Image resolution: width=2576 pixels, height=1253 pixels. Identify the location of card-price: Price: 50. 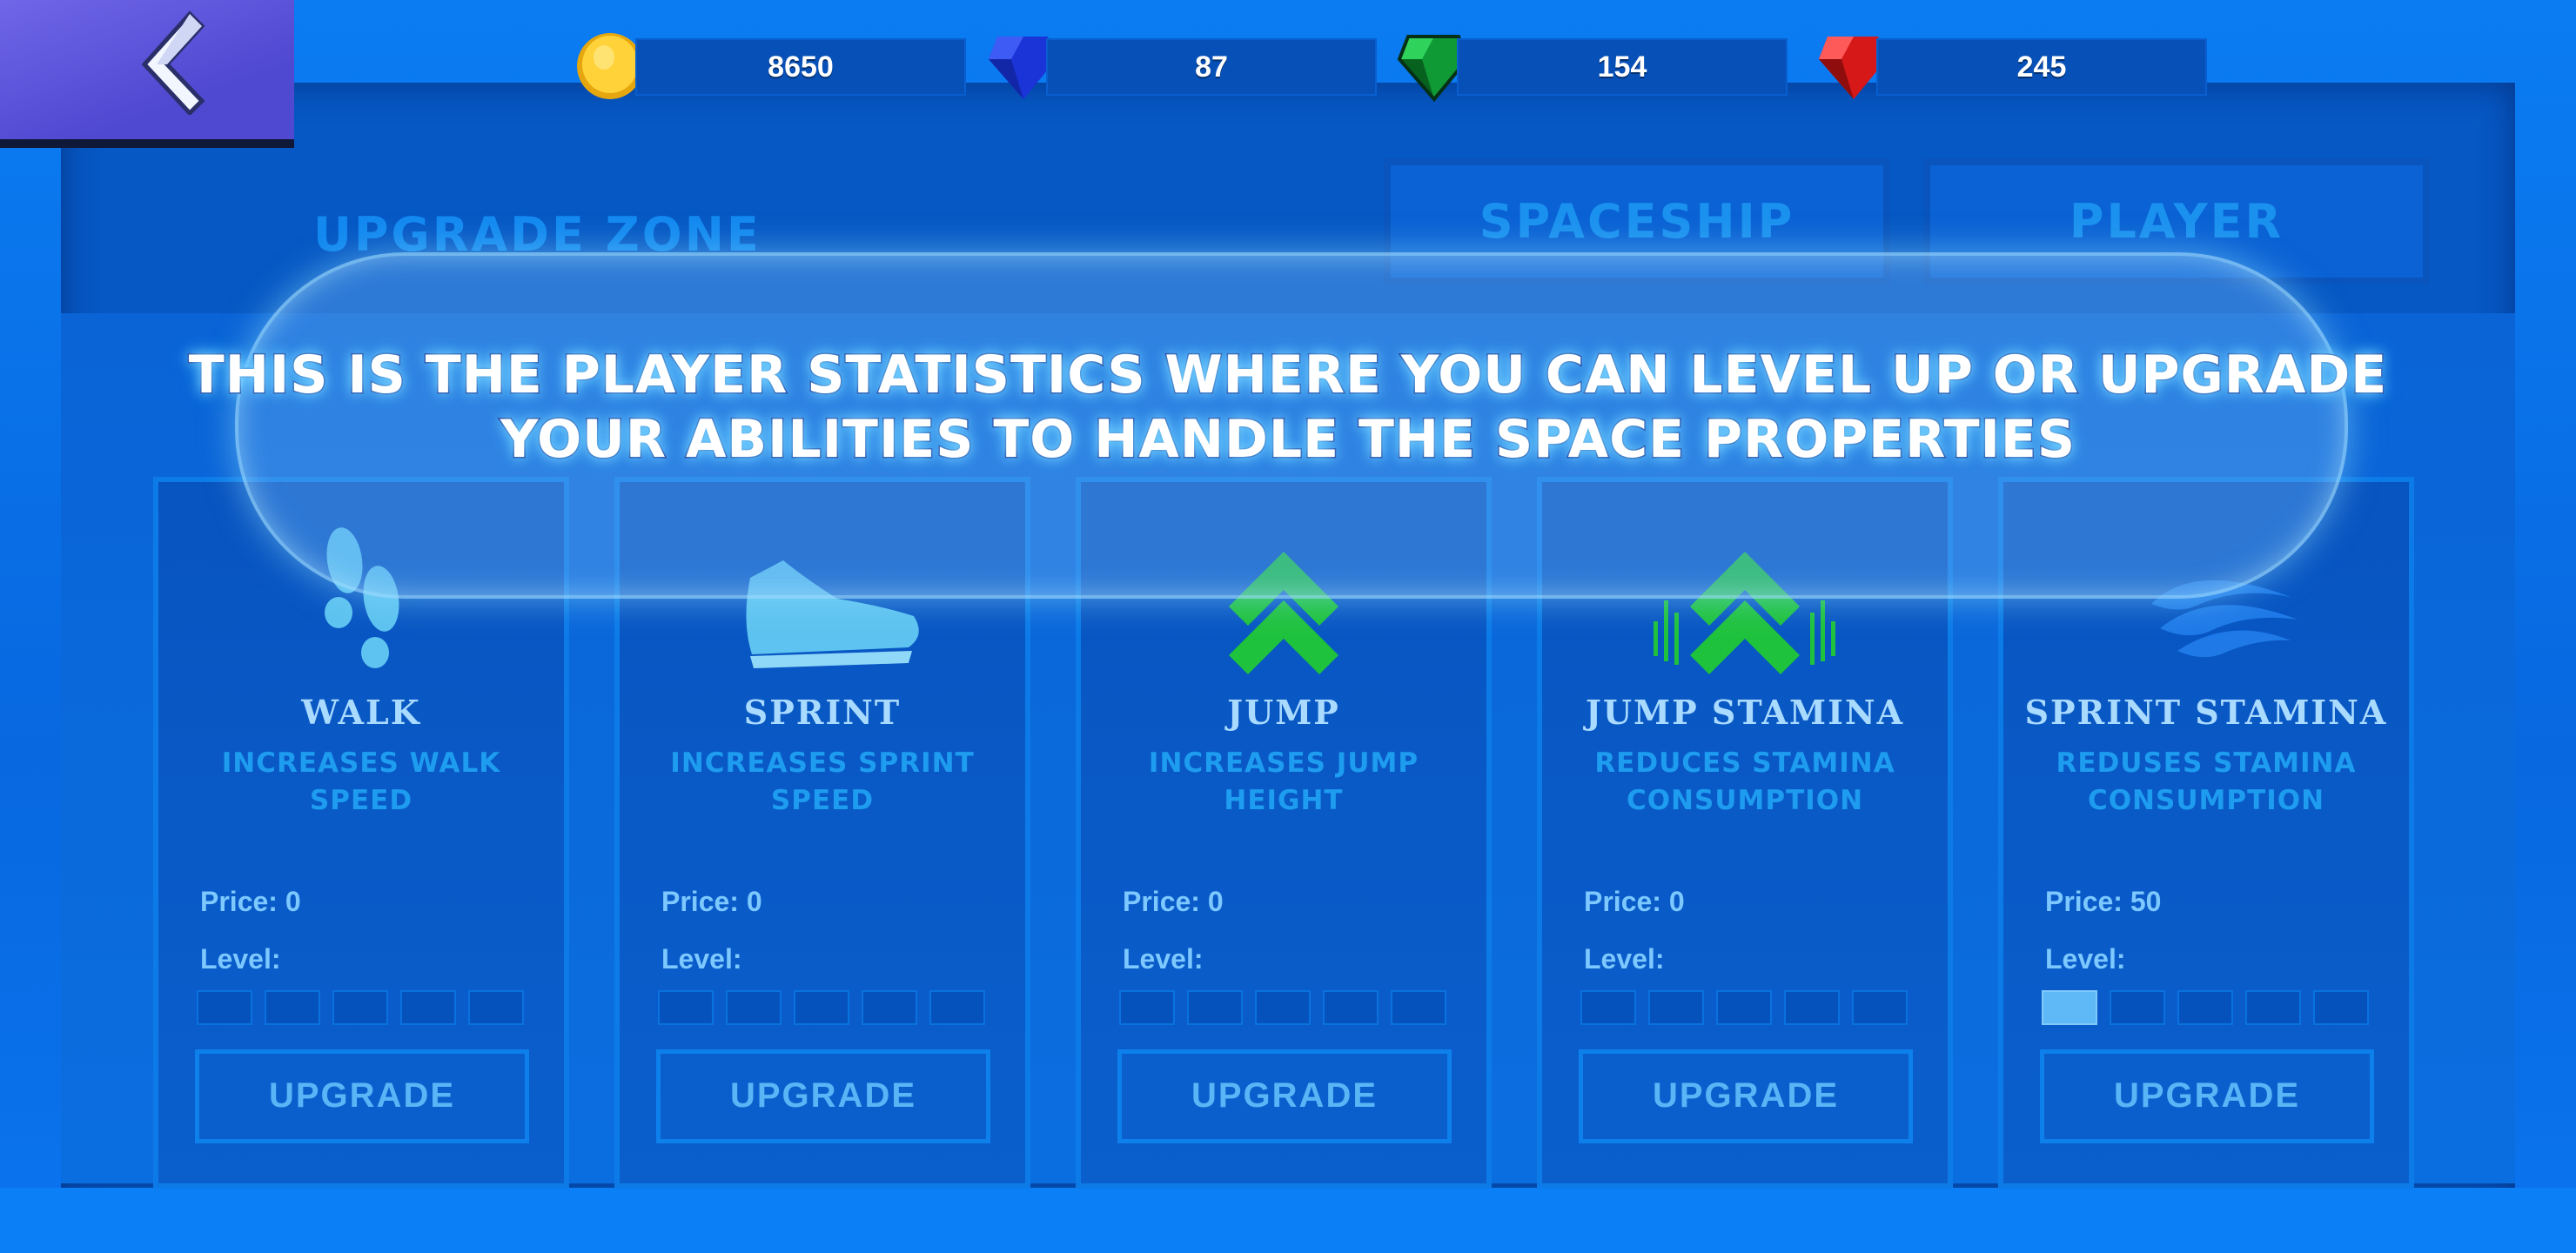
(2103, 901).